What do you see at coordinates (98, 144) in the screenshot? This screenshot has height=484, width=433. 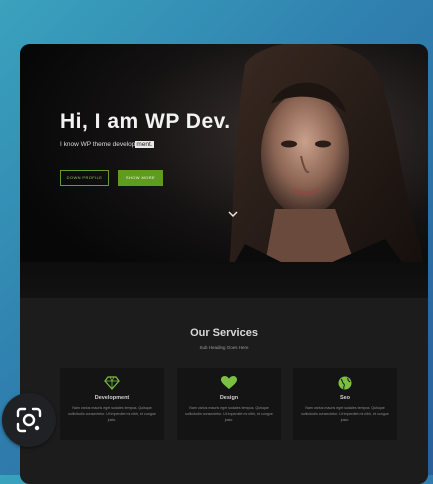 I see `hero-tagline-text: I know WP theme develop` at bounding box center [98, 144].